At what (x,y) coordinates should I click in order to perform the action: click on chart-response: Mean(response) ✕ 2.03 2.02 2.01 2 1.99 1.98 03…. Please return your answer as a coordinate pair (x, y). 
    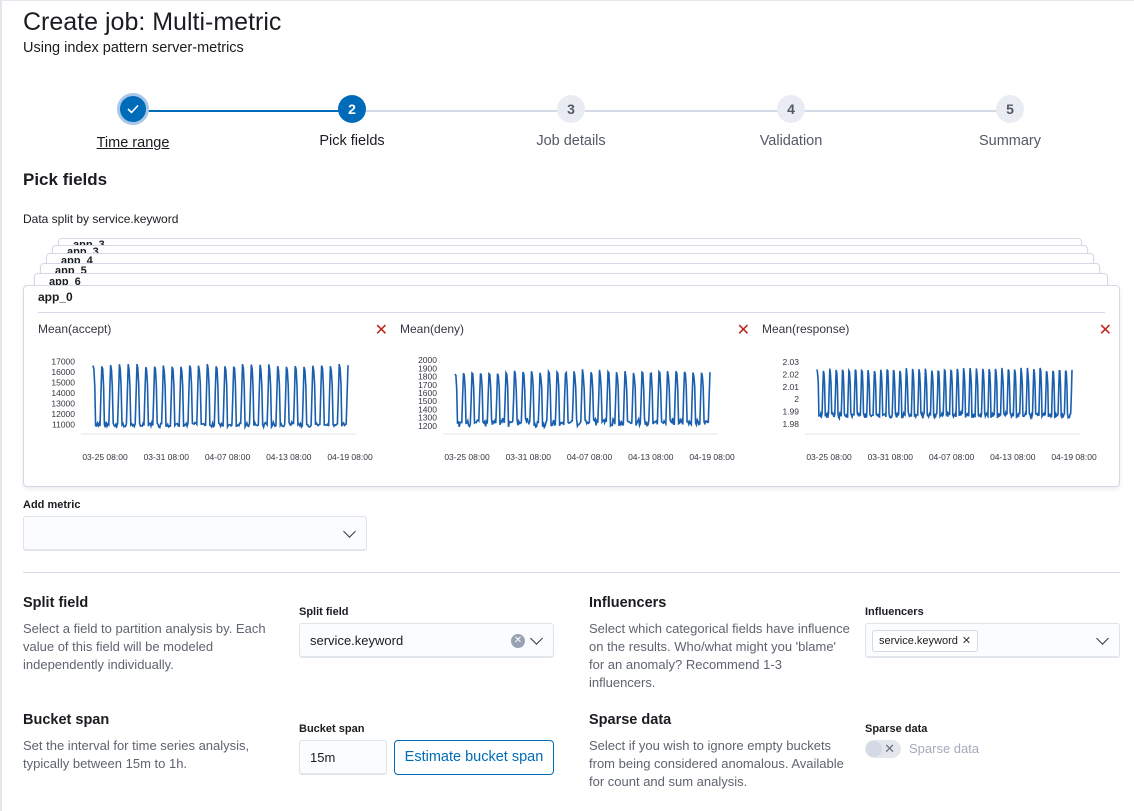
    Looking at the image, I should click on (937, 393).